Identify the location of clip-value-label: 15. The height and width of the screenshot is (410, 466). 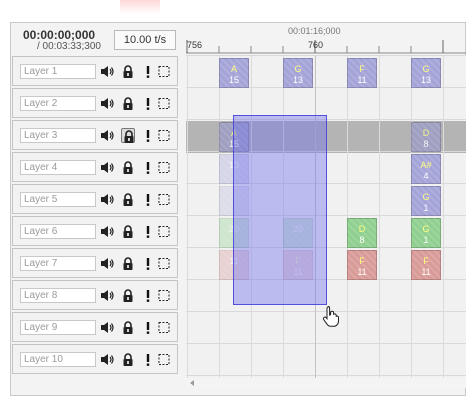
(233, 80).